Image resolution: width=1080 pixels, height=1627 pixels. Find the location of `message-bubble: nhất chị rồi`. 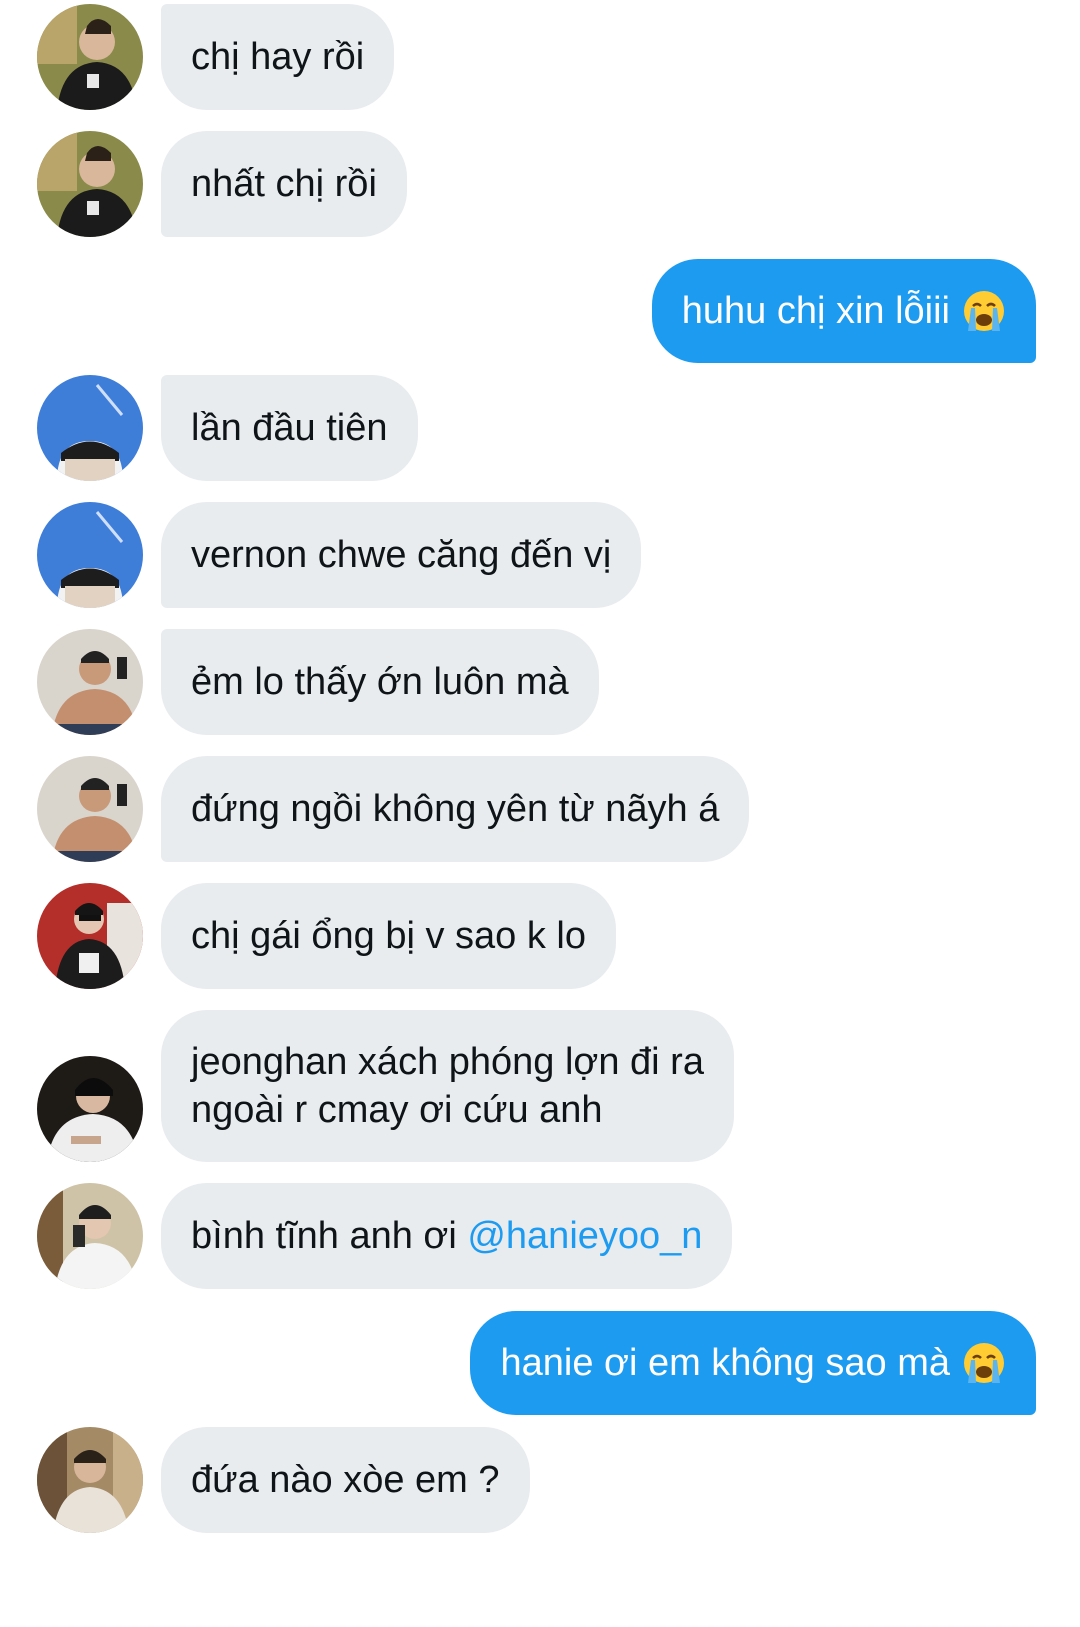

message-bubble: nhất chị rồi is located at coordinates (284, 184).